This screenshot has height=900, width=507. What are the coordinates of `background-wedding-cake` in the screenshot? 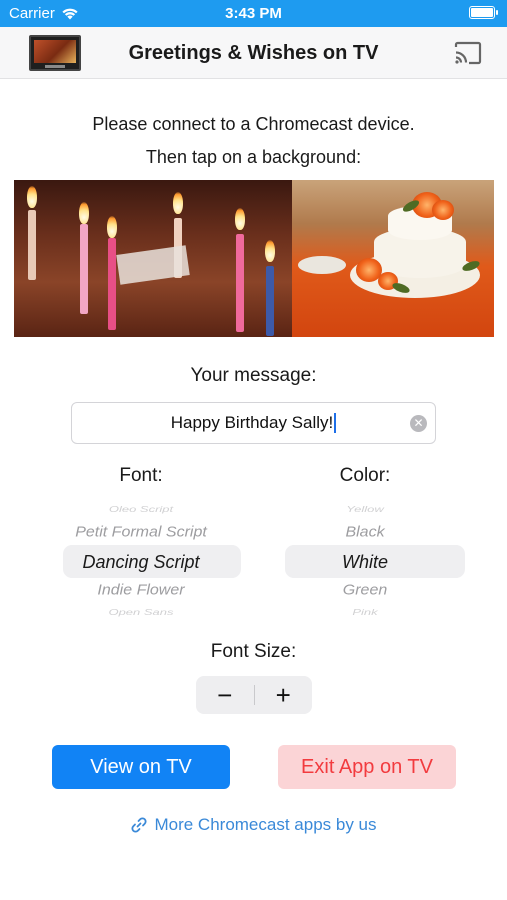 It's located at (393, 258).